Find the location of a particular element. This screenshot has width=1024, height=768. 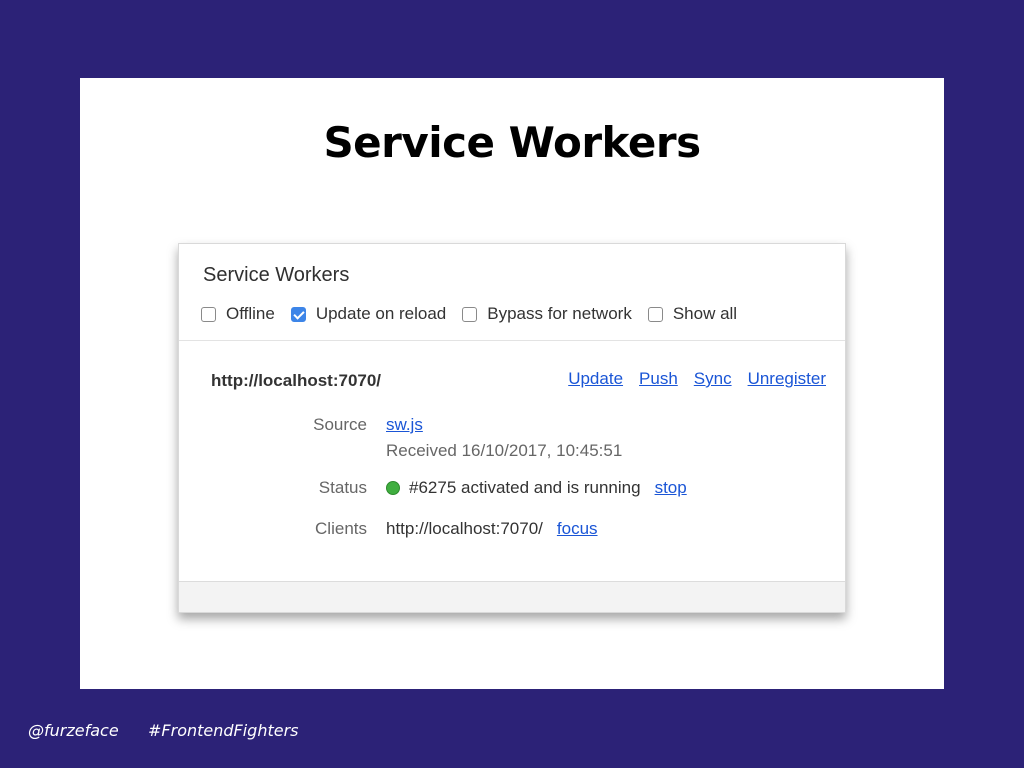

sync-link: Sync is located at coordinates (713, 379).